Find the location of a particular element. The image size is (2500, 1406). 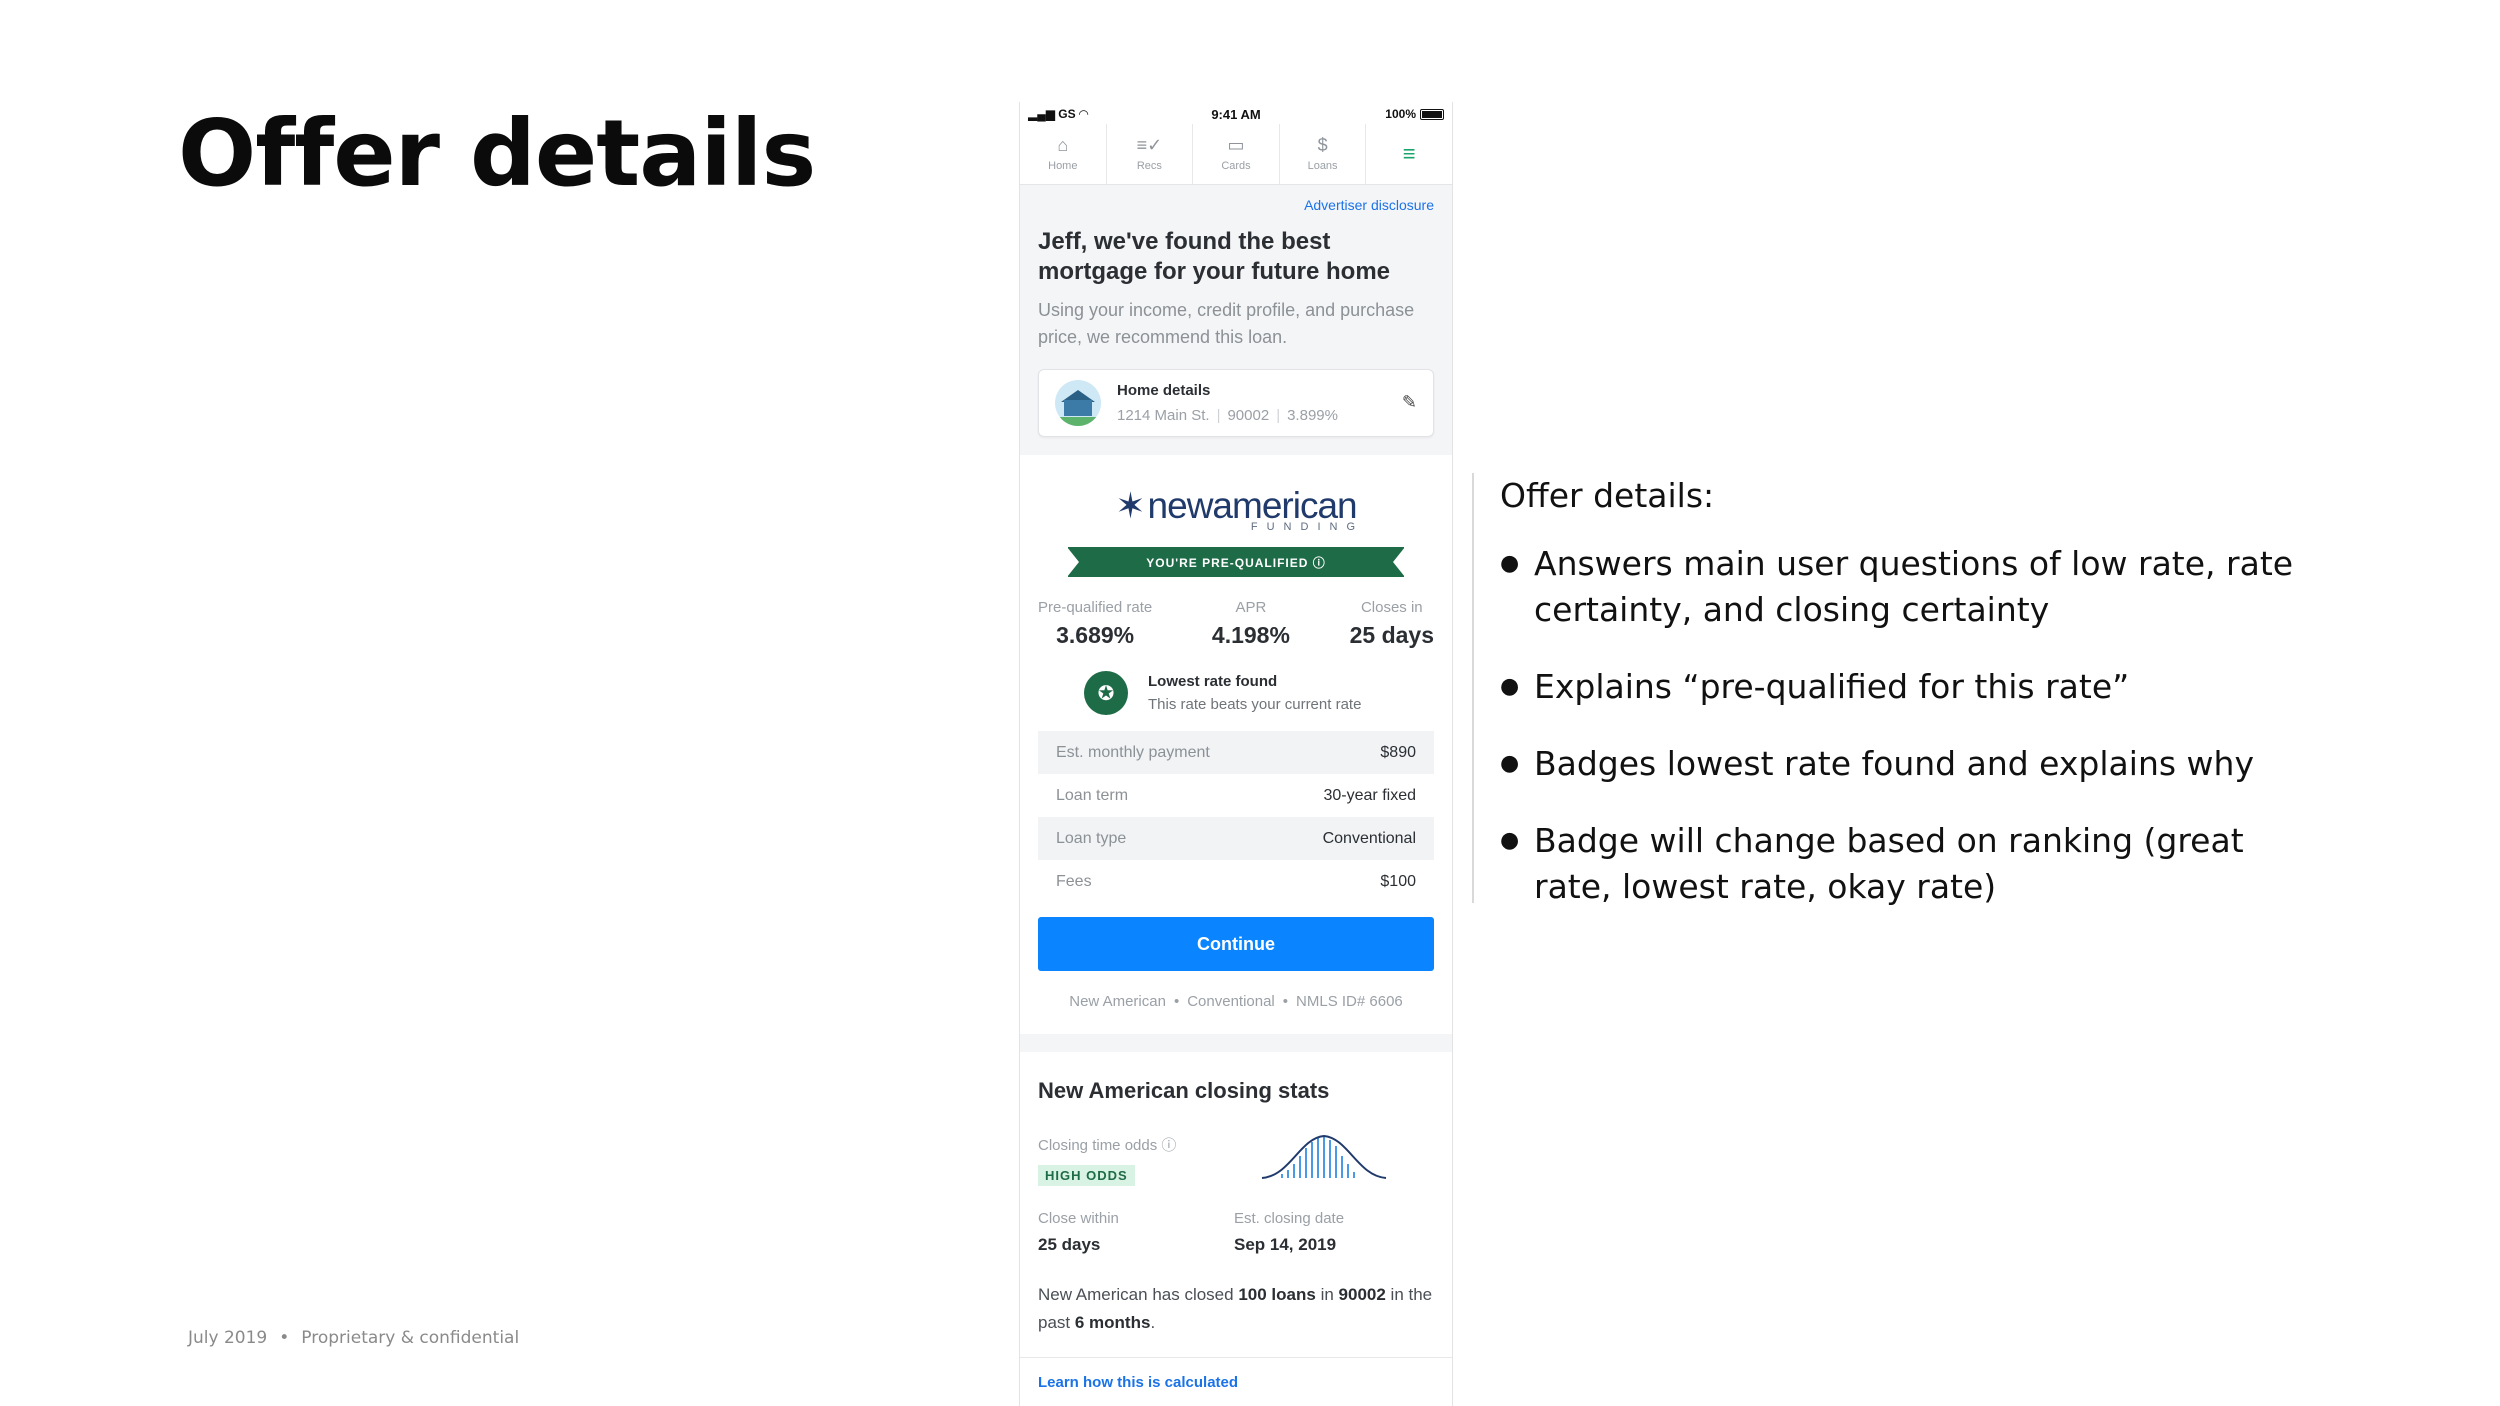

closing-date-value: Sep 14, 2019 is located at coordinates (1285, 1244).